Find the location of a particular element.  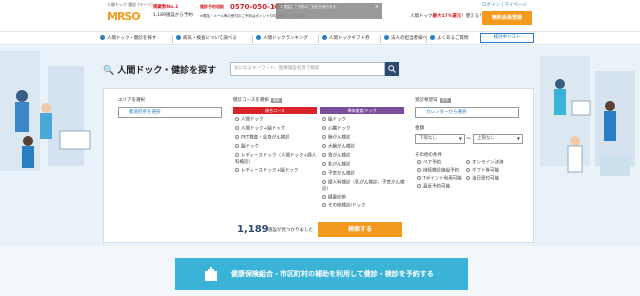

option-label: ギフト券可能 is located at coordinates (485, 171).